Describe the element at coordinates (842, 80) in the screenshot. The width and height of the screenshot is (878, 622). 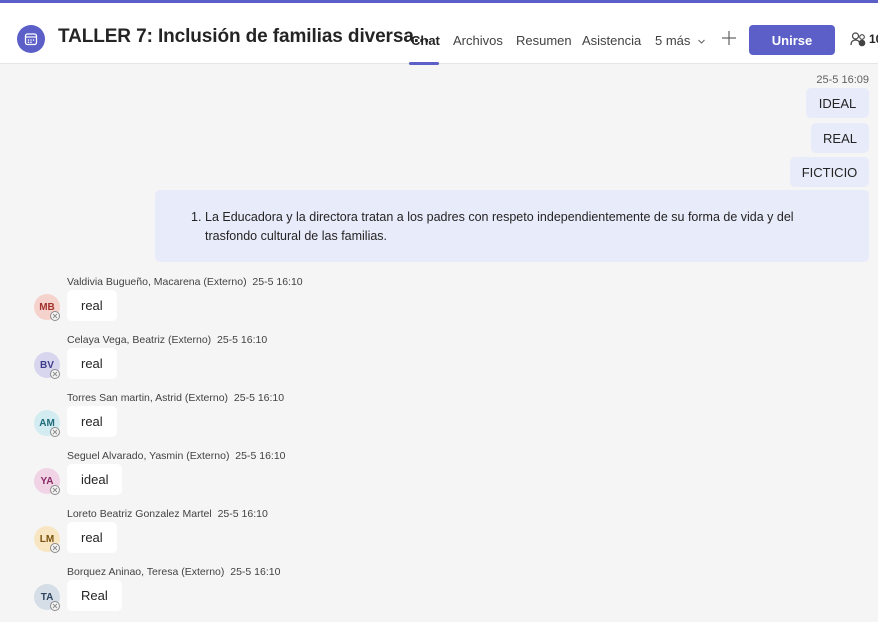
I see `own-message-timestamp: 25-5 16:09` at that location.